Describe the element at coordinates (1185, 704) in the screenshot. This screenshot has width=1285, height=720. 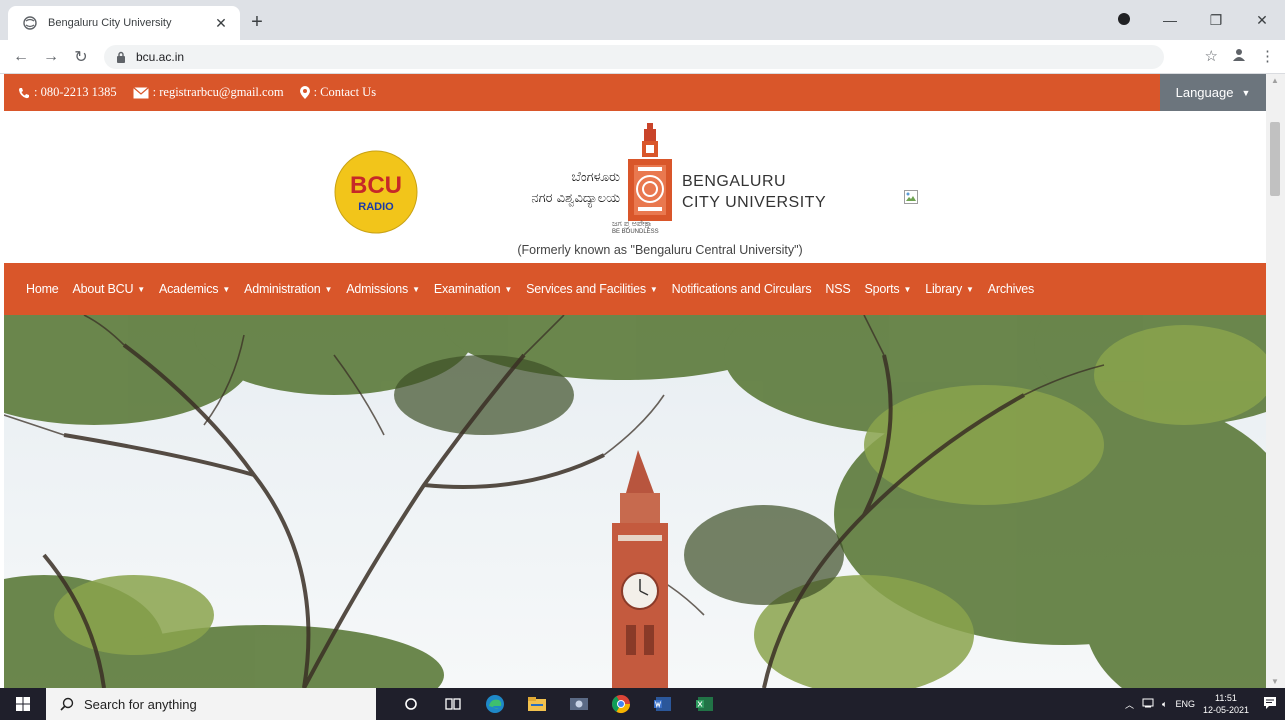
I see `input-language-indicator: ENG` at that location.